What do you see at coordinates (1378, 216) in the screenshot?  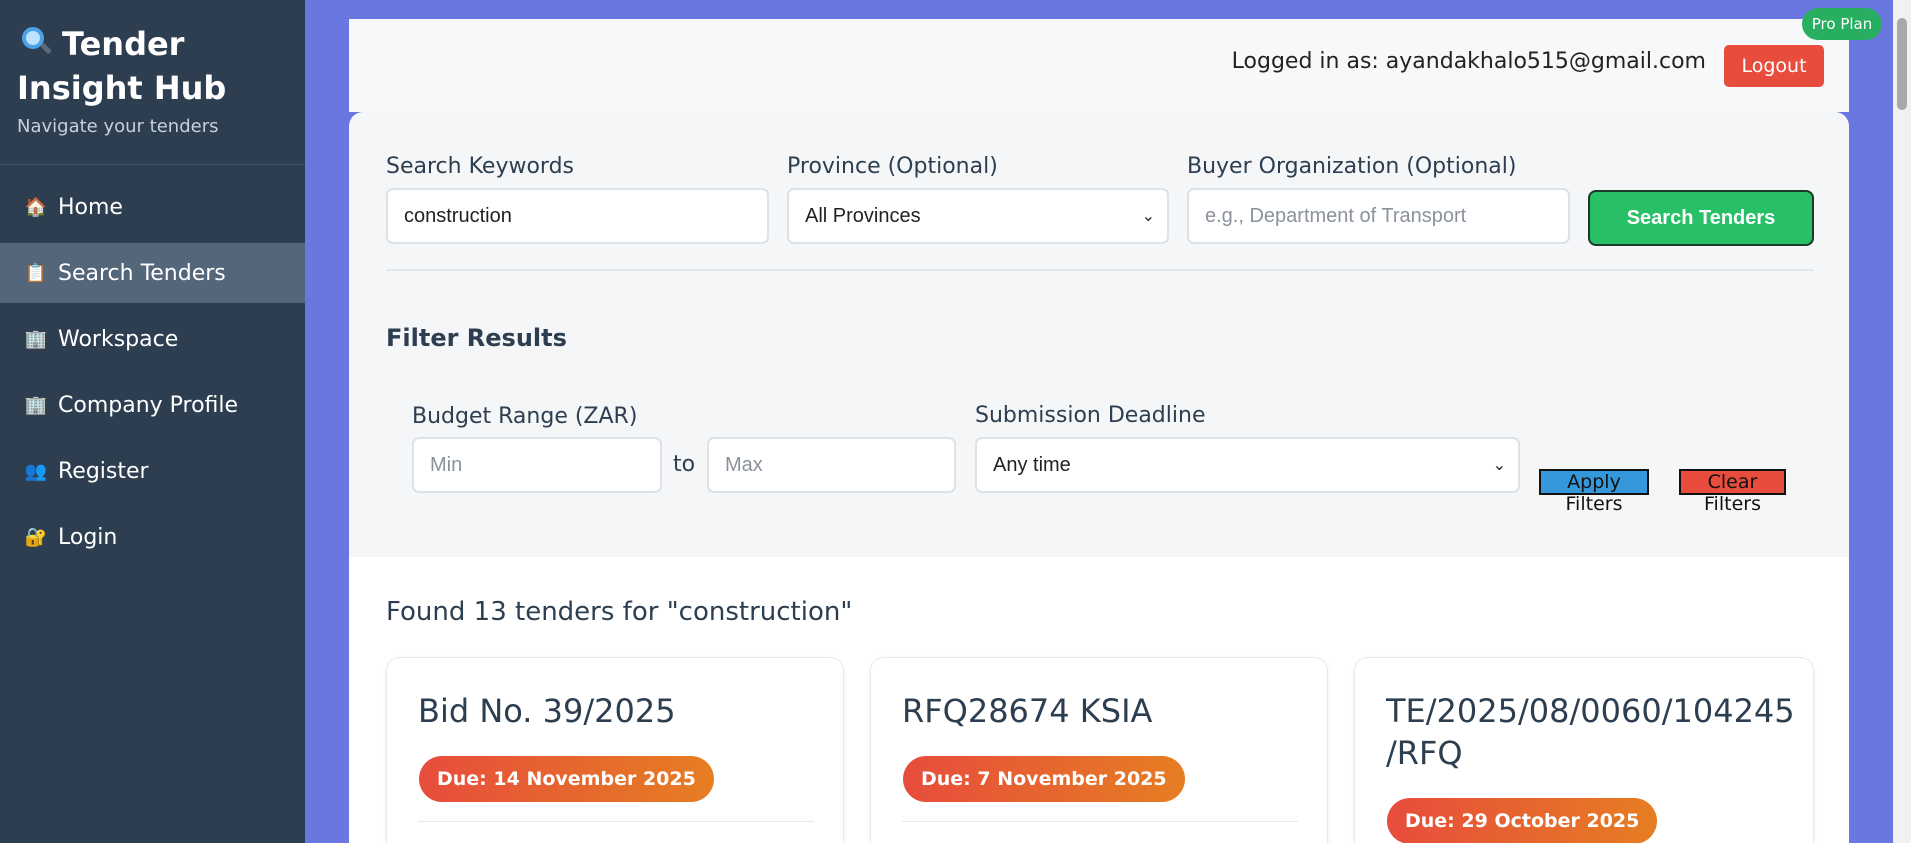 I see `buyer-input: e.g., Department of Transport` at bounding box center [1378, 216].